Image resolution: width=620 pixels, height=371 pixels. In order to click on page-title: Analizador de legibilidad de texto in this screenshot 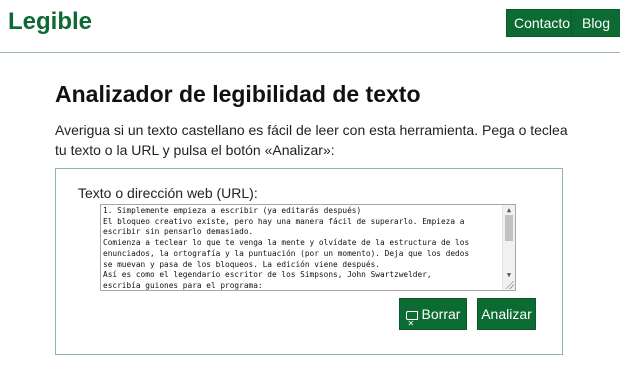, I will do `click(238, 94)`.